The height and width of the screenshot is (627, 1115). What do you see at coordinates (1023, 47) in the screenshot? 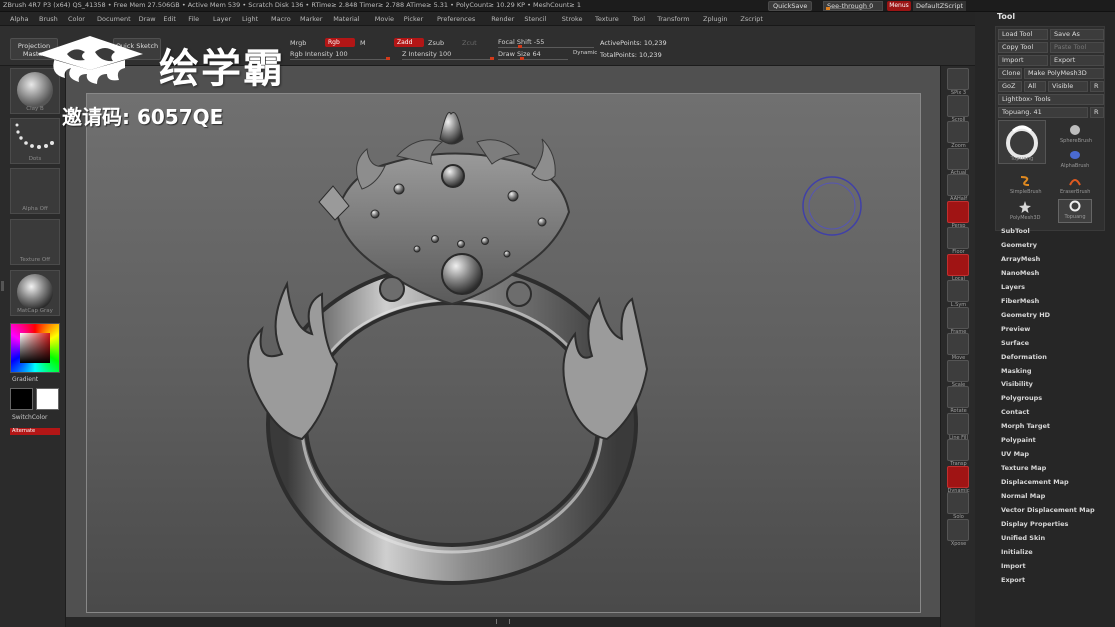
I see `copy-tool-button: Copy Tool` at bounding box center [1023, 47].